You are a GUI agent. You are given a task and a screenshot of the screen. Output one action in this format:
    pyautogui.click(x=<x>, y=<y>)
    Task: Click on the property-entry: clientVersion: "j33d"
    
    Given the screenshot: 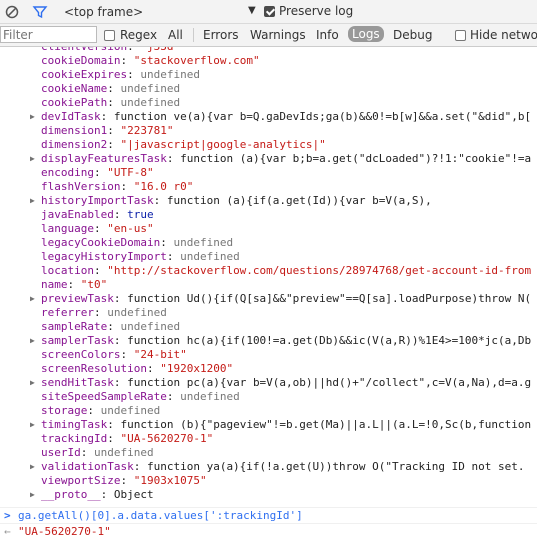 What is the action you would take?
    pyautogui.click(x=110, y=50)
    